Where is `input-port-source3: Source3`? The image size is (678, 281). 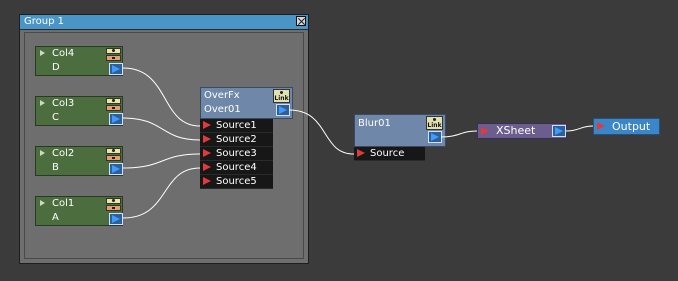 input-port-source3: Source3 is located at coordinates (236, 154).